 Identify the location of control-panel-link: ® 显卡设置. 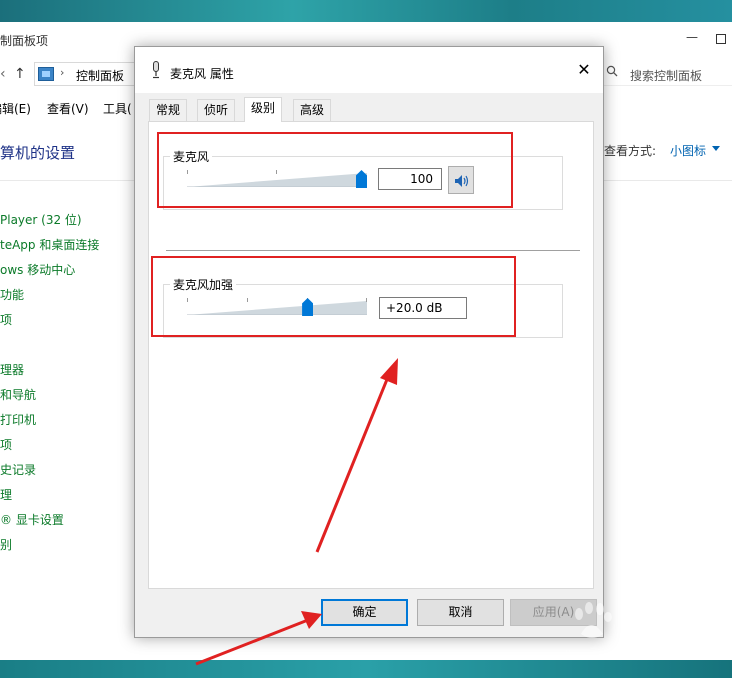
(32, 519).